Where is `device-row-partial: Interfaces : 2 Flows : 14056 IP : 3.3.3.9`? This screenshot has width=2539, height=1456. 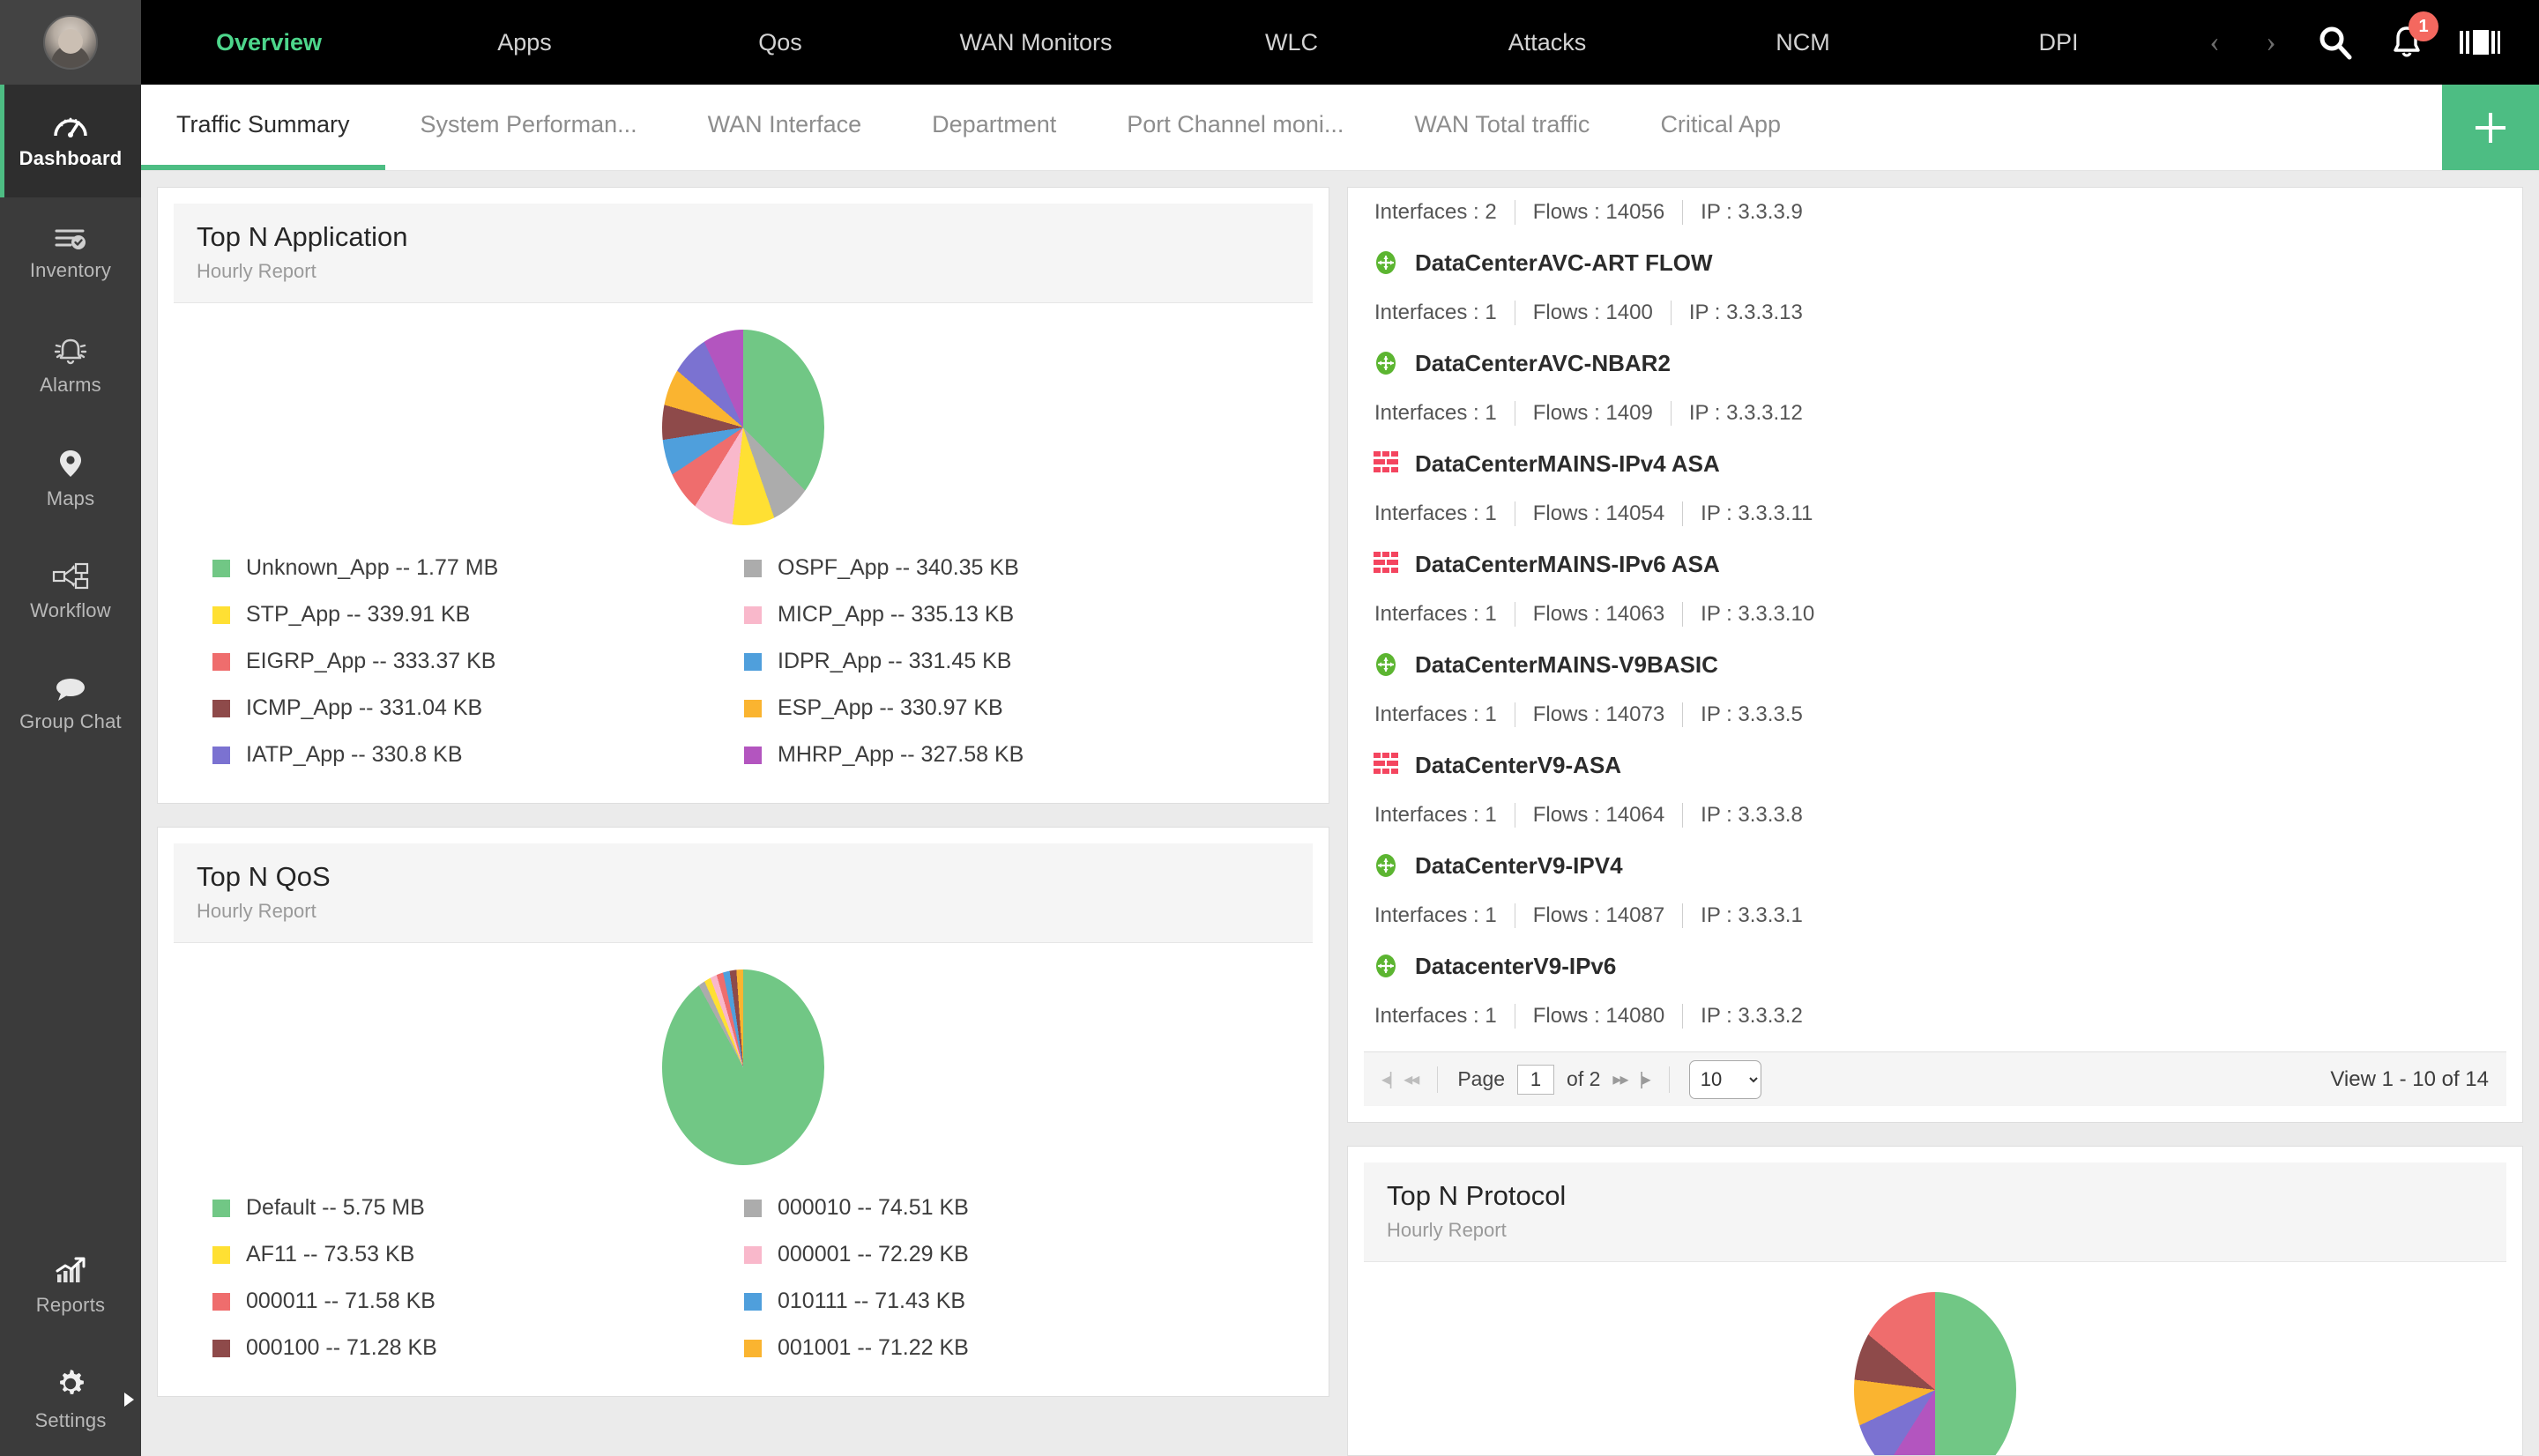 device-row-partial: Interfaces : 2 Flows : 14056 IP : 3.3.3.9 is located at coordinates (1935, 212).